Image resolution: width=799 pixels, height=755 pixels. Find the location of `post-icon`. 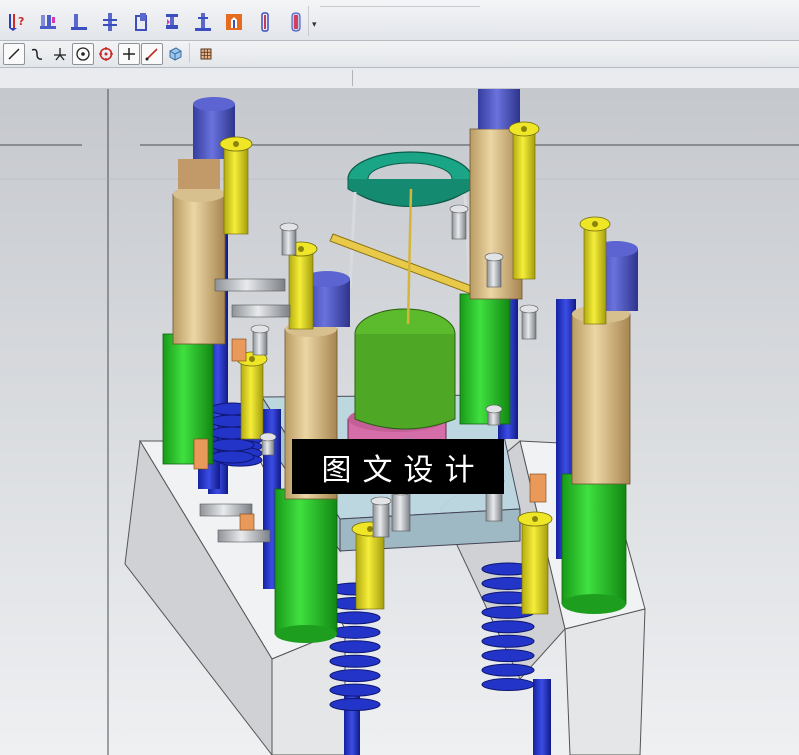

post-icon is located at coordinates (203, 22).